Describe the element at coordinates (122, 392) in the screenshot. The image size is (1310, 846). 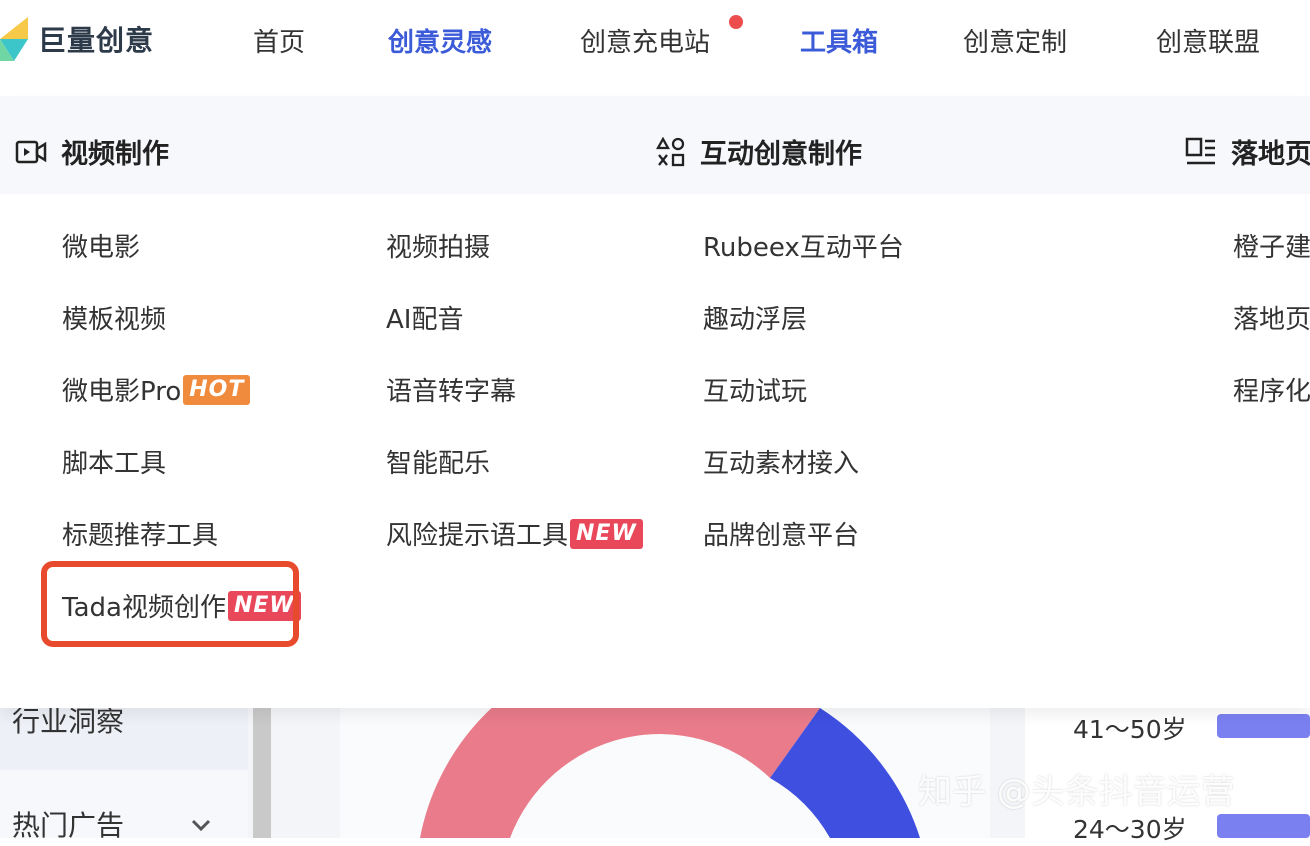
I see `menu-item-label: 微电影Pro` at that location.